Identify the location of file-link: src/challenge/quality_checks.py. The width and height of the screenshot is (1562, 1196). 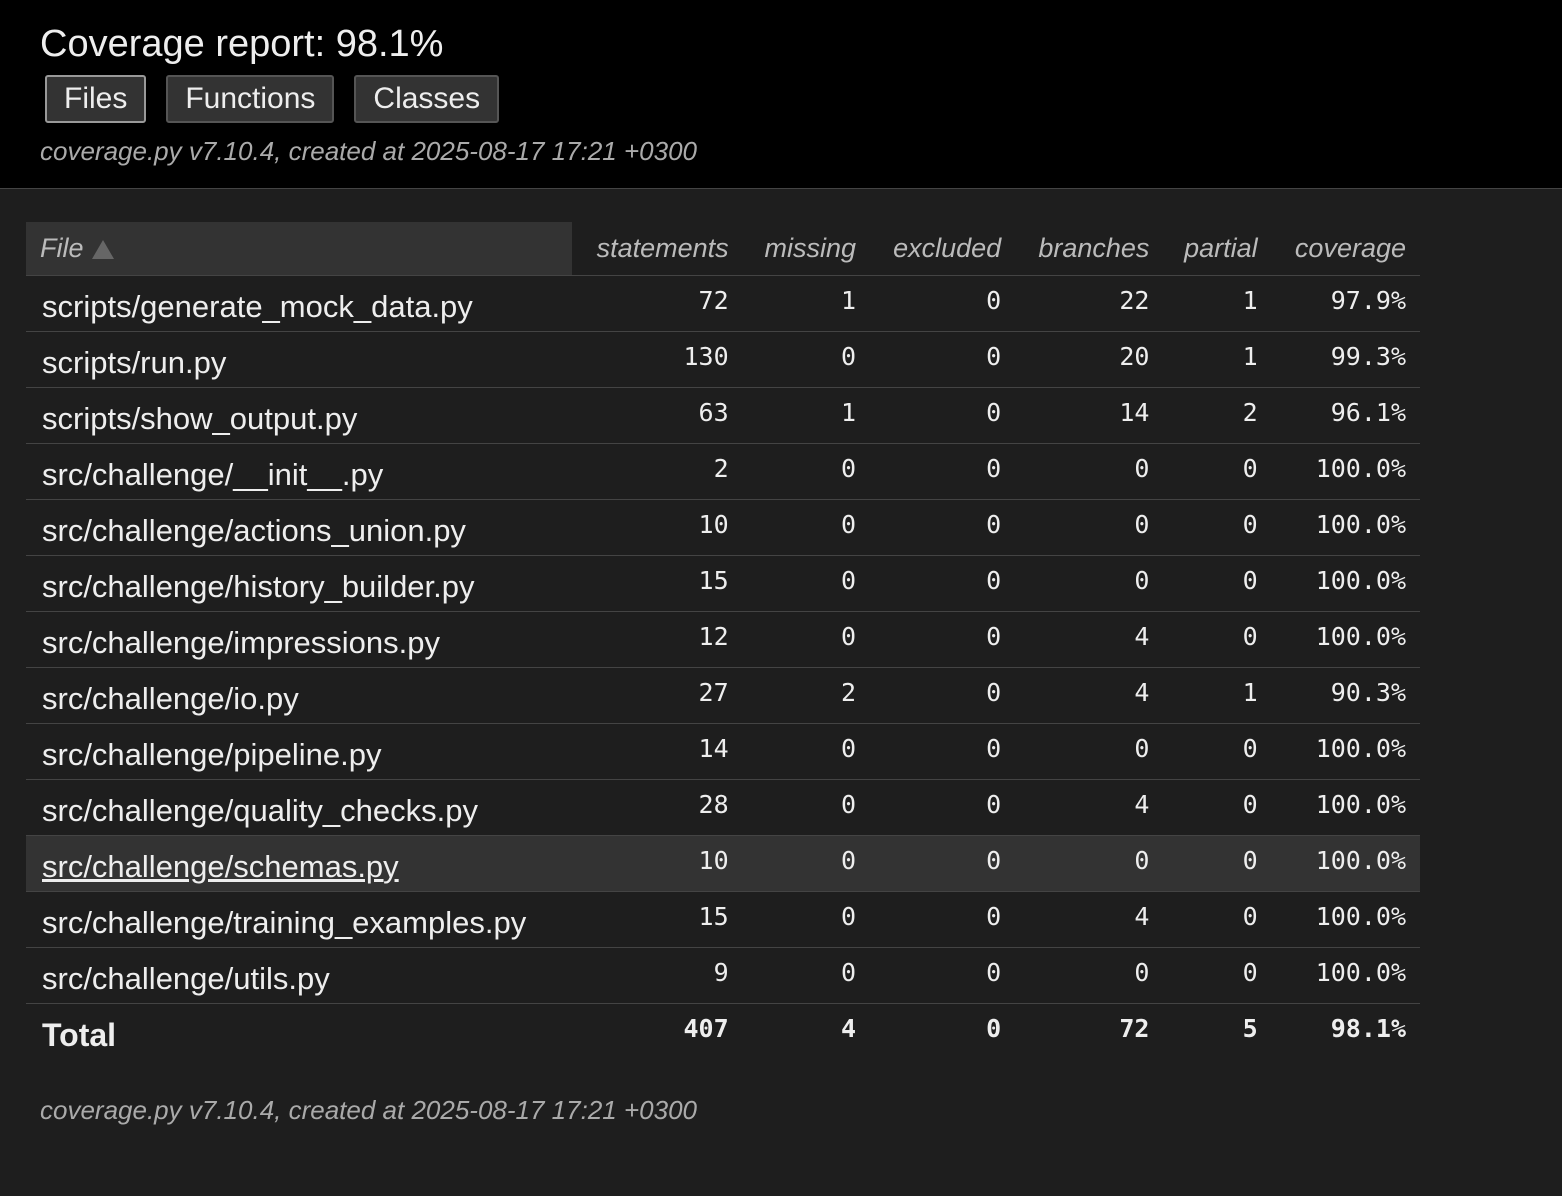
(260, 810).